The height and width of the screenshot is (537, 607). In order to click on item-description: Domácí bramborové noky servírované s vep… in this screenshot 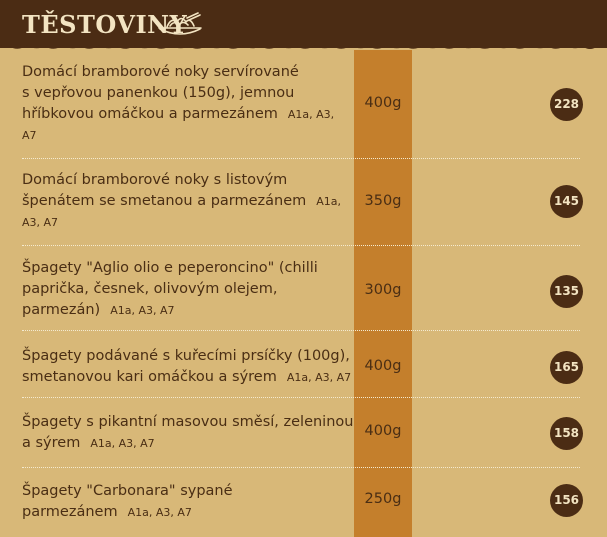, I will do `click(187, 104)`.